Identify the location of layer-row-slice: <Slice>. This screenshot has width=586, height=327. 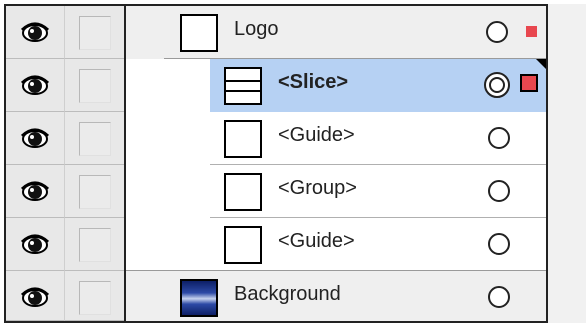
(276, 85).